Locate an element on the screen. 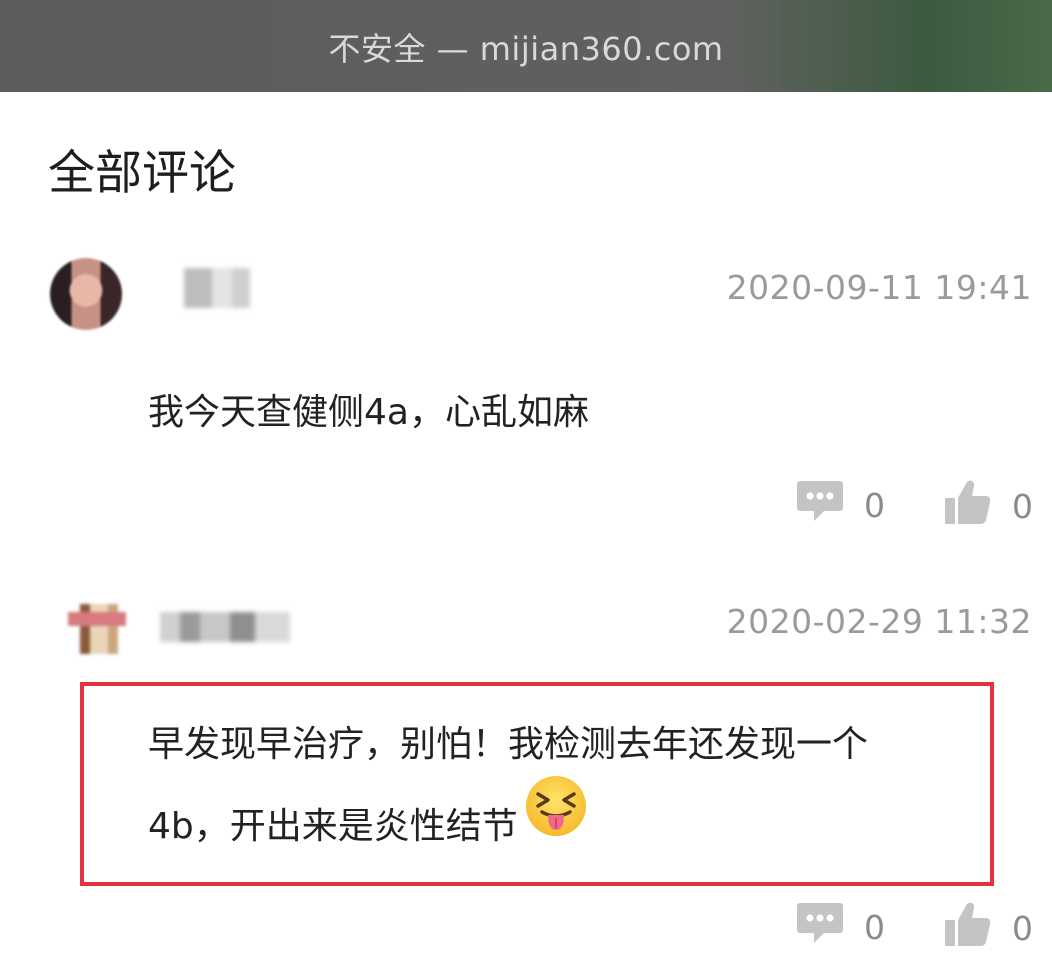 The image size is (1052, 956). comment-text-line: 4b，开出来是炎性结节 is located at coordinates (333, 826).